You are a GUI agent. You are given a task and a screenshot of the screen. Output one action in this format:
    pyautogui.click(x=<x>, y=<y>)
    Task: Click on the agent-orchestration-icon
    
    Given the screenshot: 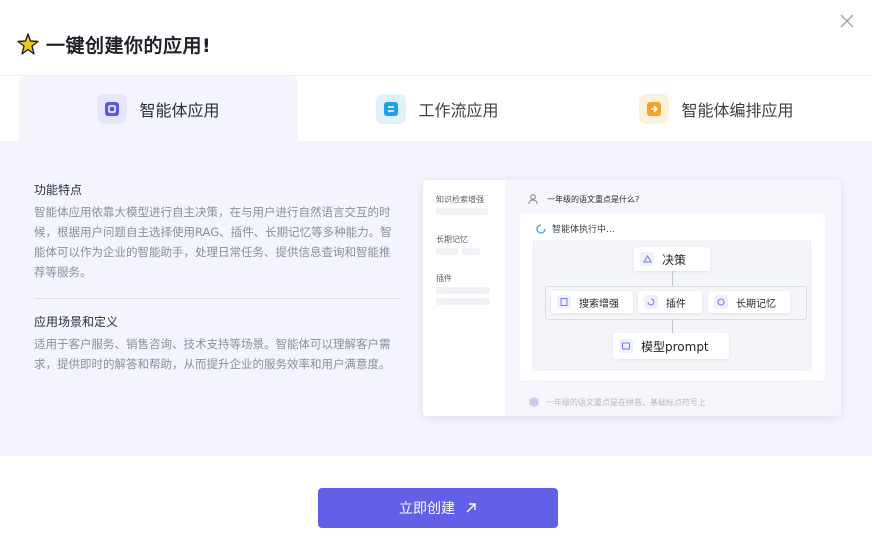 What is the action you would take?
    pyautogui.click(x=654, y=108)
    